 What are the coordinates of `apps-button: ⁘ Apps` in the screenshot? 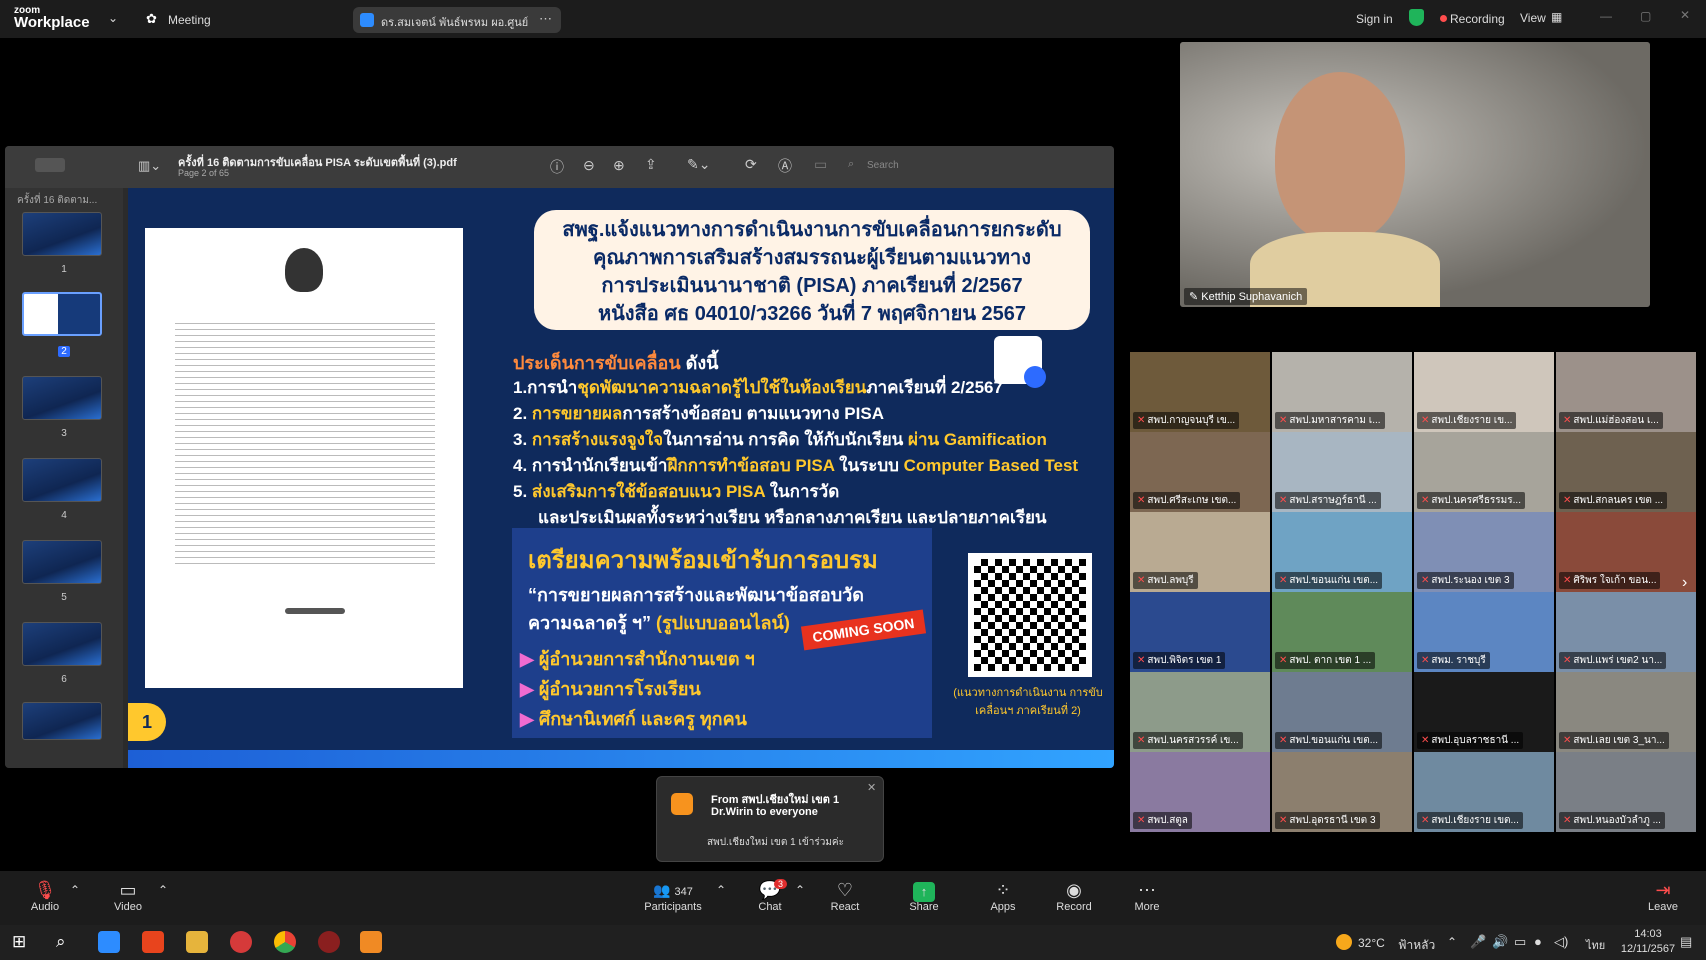 It's located at (1003, 896).